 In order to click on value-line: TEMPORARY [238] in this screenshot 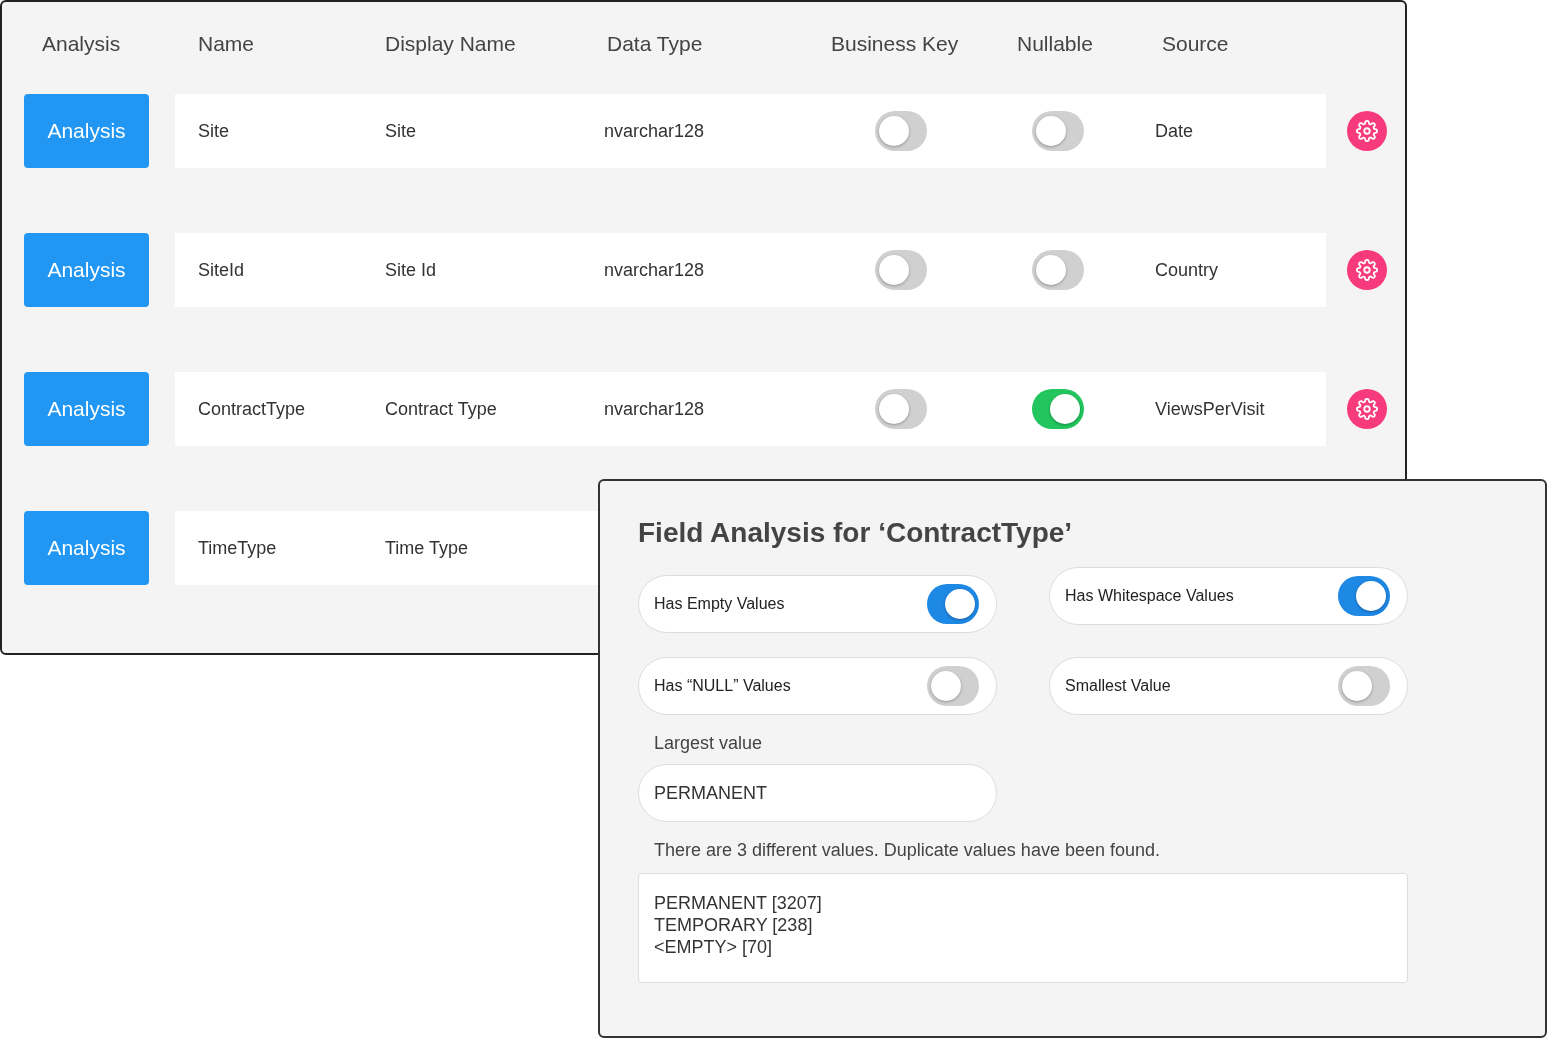, I will do `click(734, 925)`.